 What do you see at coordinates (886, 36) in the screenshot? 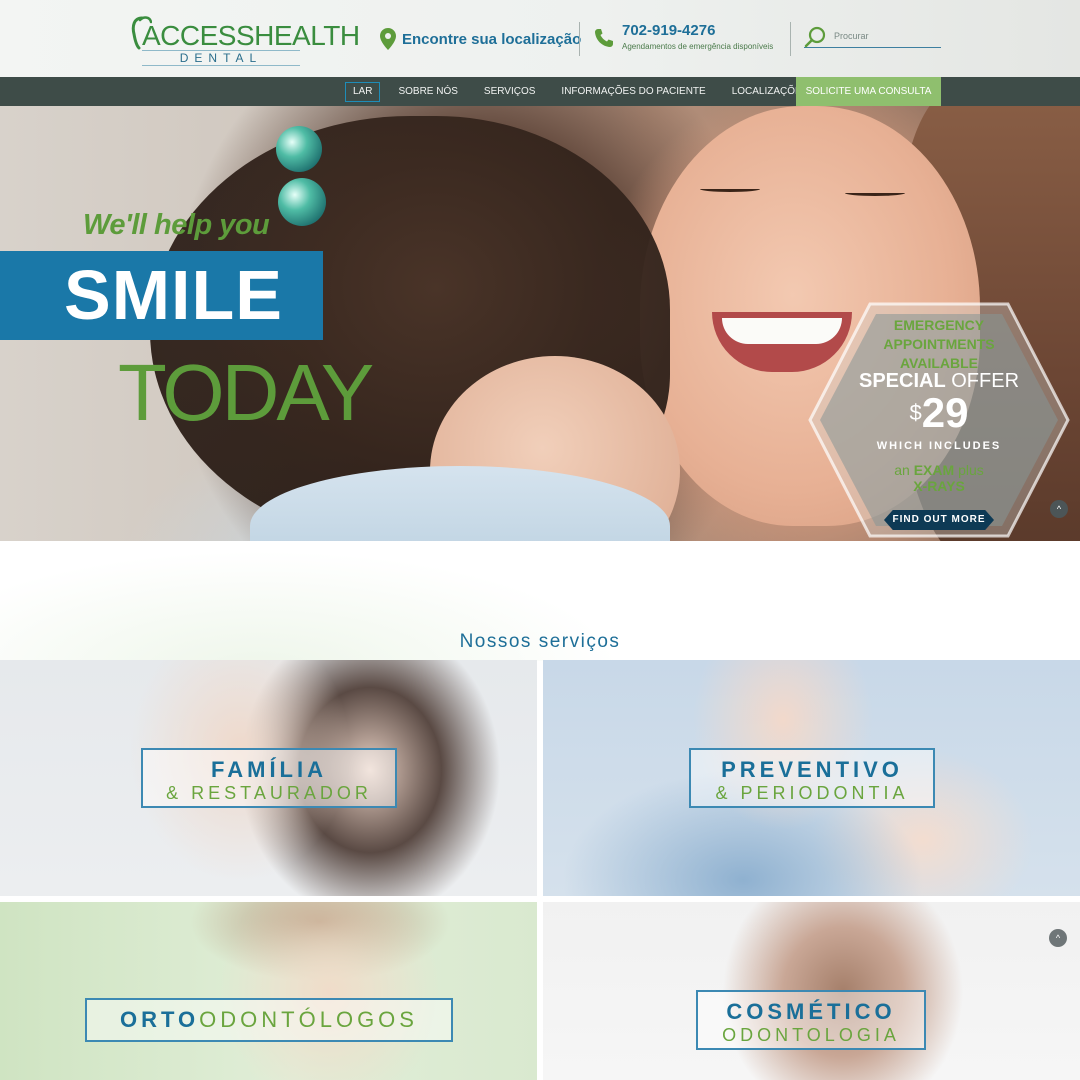
I see `search-input` at bounding box center [886, 36].